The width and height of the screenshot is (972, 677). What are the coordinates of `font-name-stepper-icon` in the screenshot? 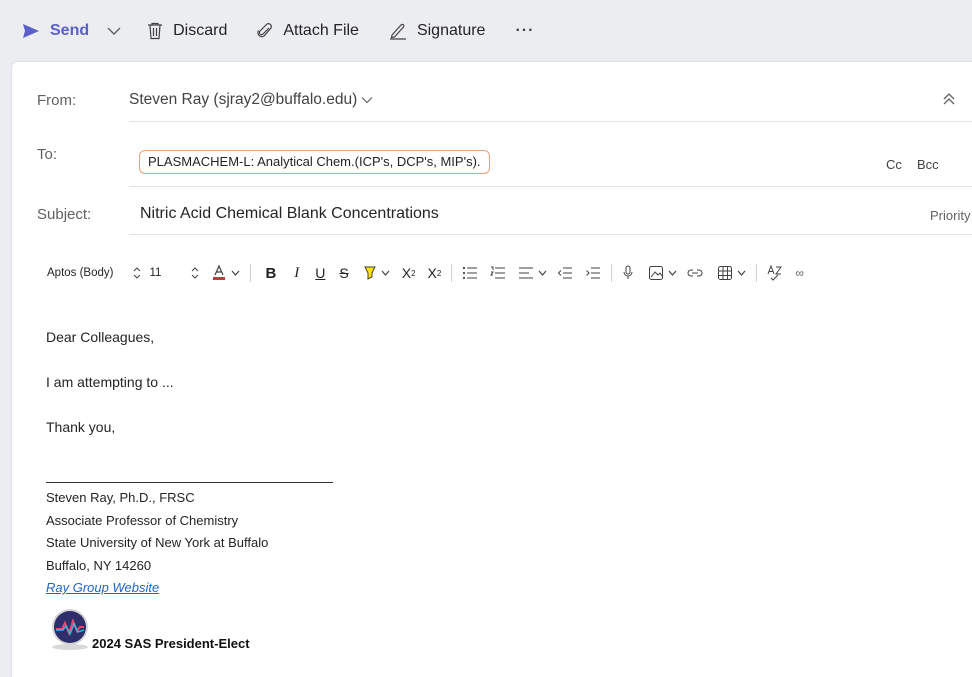 It's located at (137, 273).